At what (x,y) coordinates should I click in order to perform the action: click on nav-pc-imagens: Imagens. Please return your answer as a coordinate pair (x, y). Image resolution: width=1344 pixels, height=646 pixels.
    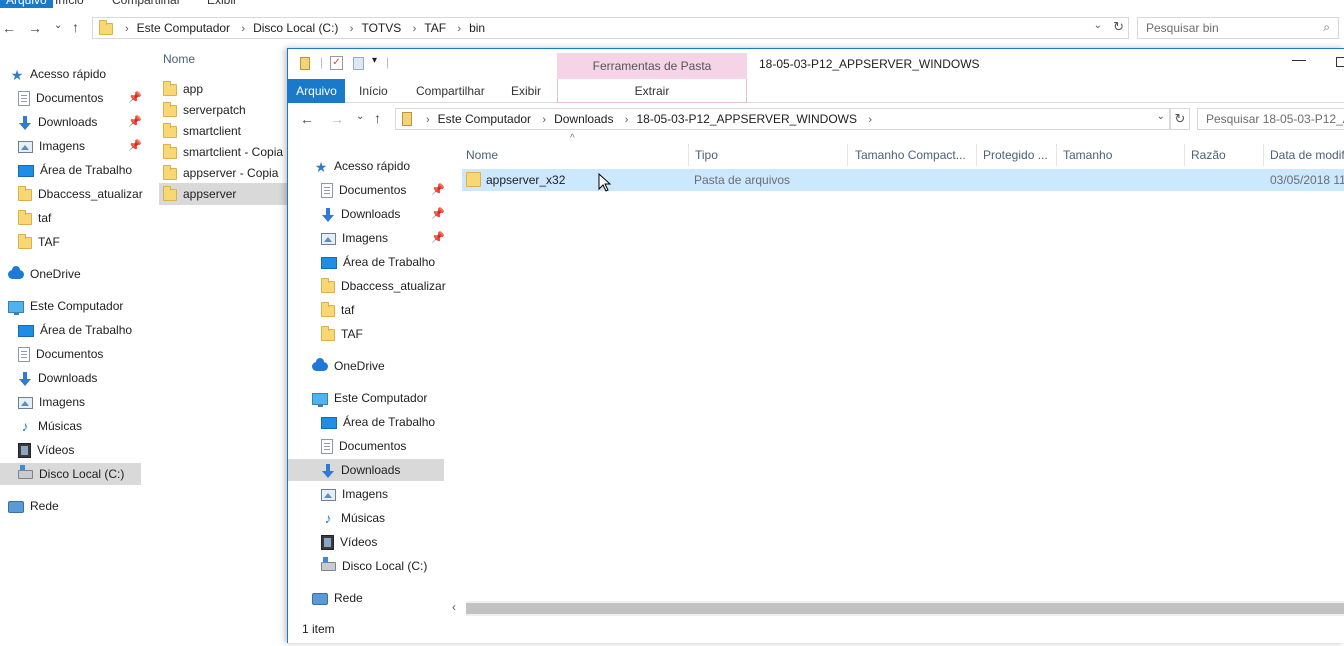
    Looking at the image, I should click on (354, 494).